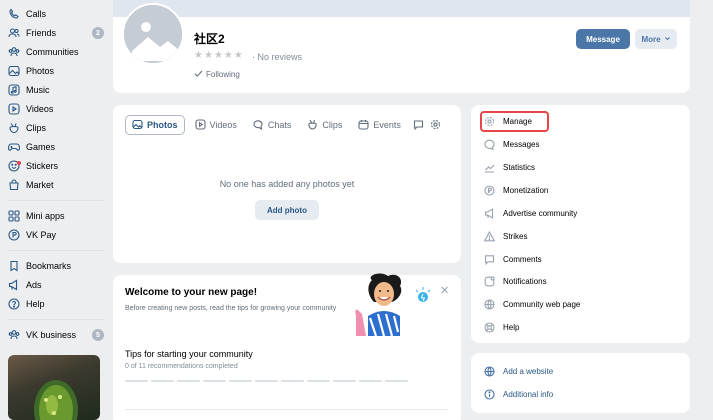  What do you see at coordinates (56, 128) in the screenshot?
I see `sidebar-item-clips: Clips` at bounding box center [56, 128].